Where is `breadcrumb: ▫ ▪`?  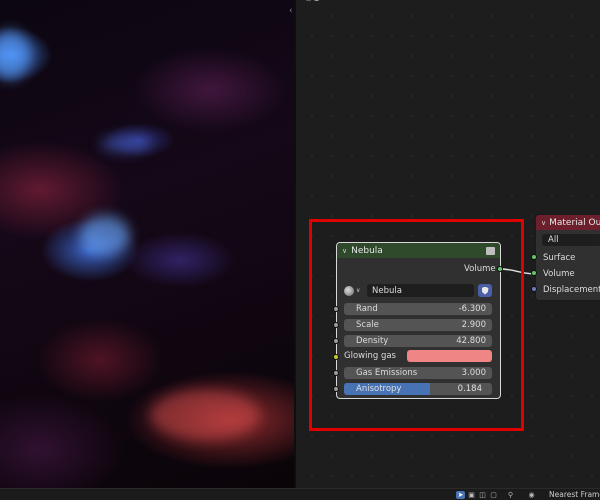 breadcrumb: ▫ ▪ is located at coordinates (312, 2).